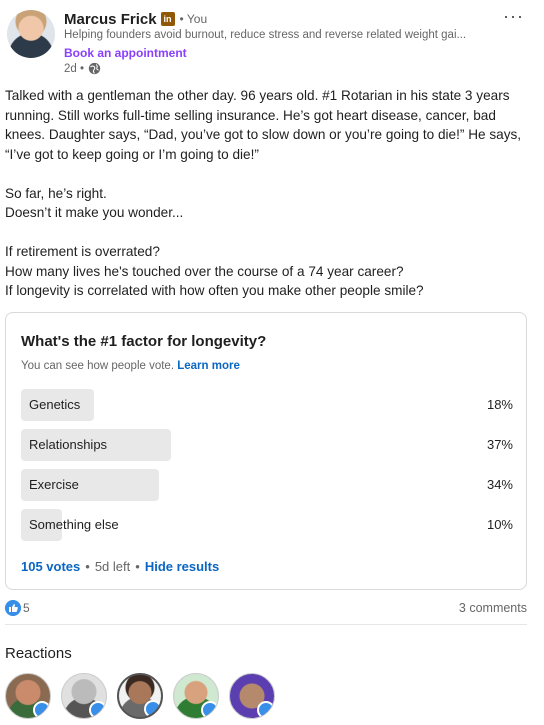  I want to click on poll-option-percent: 37%, so click(499, 444).